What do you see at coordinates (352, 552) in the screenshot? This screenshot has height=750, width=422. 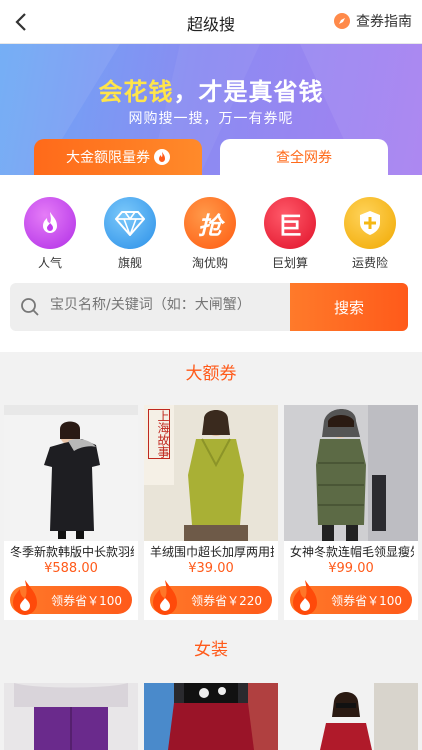 I see `product-name: 女神冬款连帽毛领显瘦外套` at bounding box center [352, 552].